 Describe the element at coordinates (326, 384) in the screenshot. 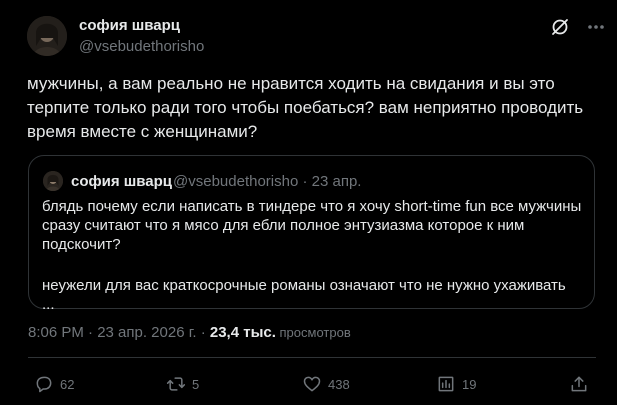

I see `like-button: 438` at that location.